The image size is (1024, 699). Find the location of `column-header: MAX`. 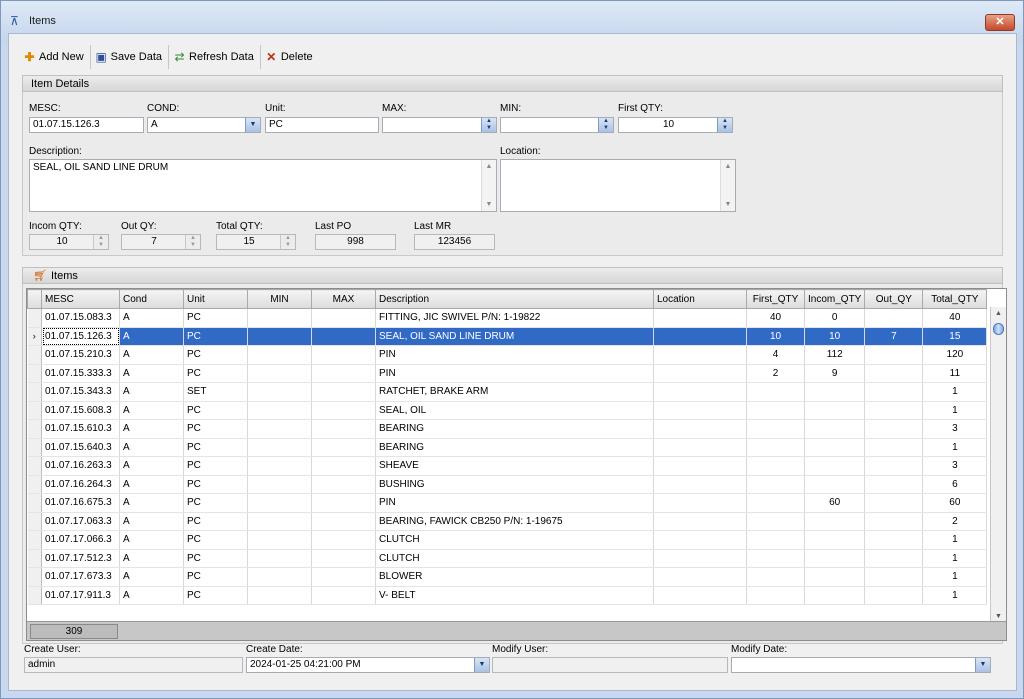

column-header: MAX is located at coordinates (343, 299).